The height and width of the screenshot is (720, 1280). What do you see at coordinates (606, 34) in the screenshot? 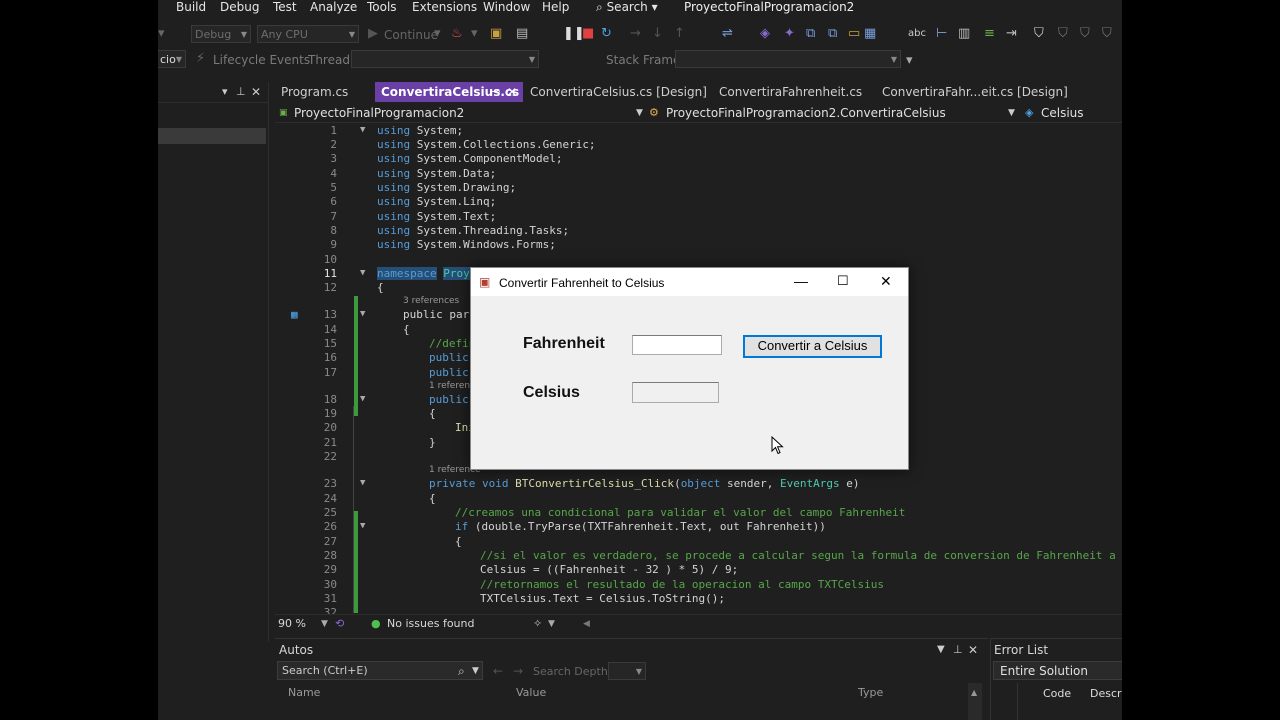
I see `restart-icon: ↻` at bounding box center [606, 34].